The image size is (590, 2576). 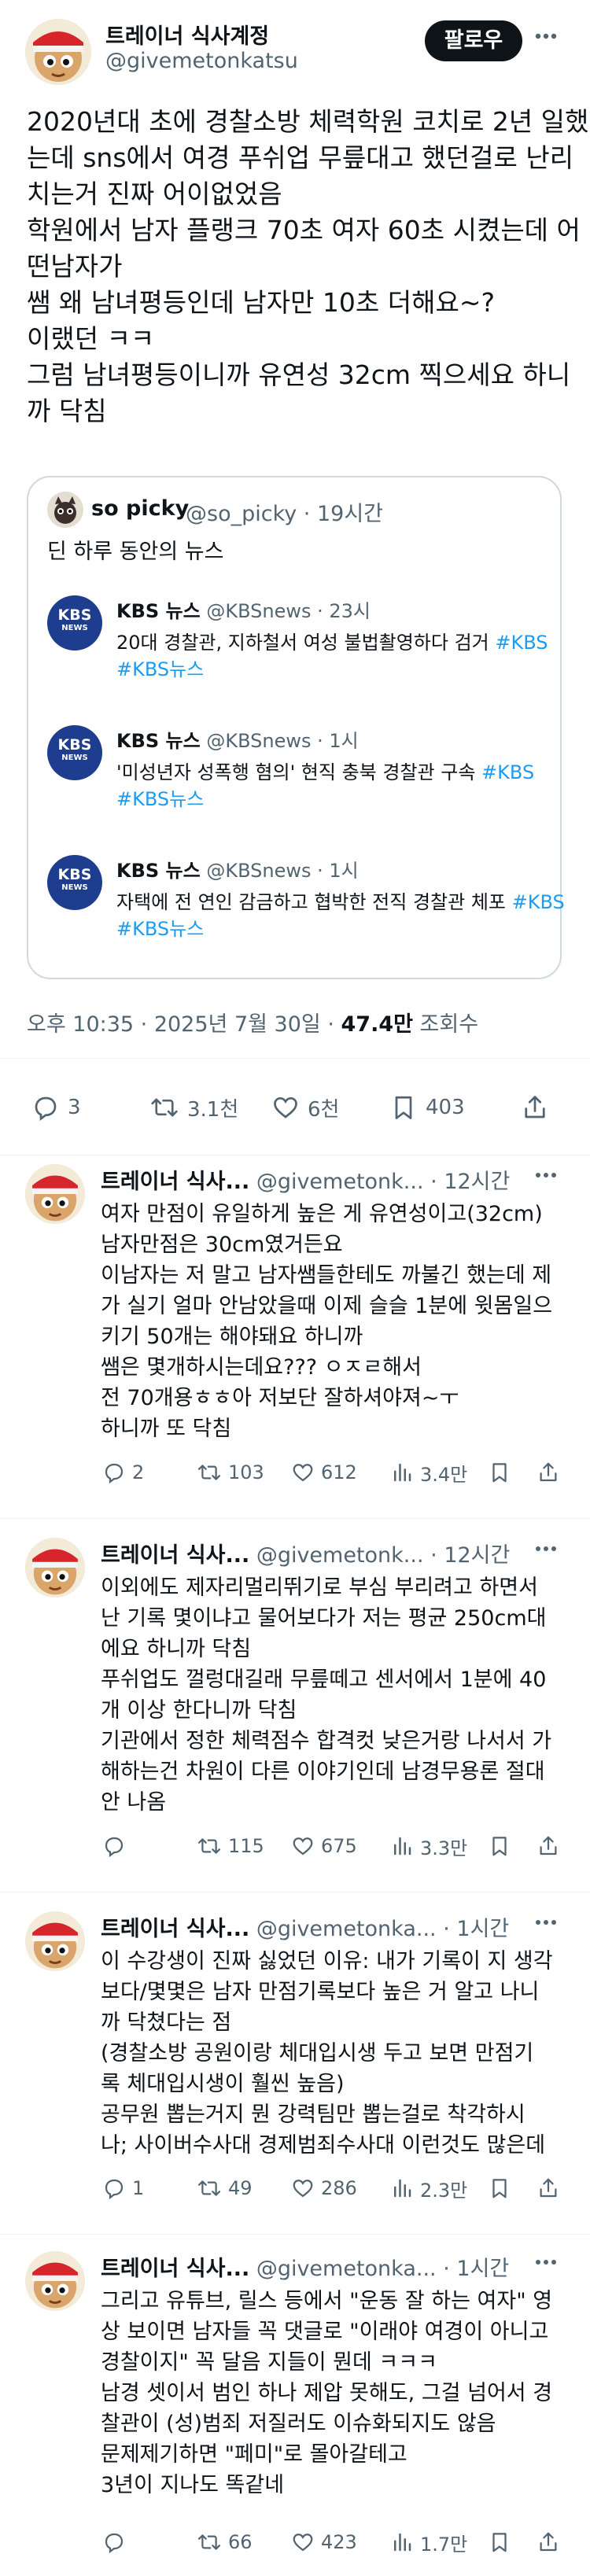 I want to click on like-count: 423, so click(x=339, y=2542).